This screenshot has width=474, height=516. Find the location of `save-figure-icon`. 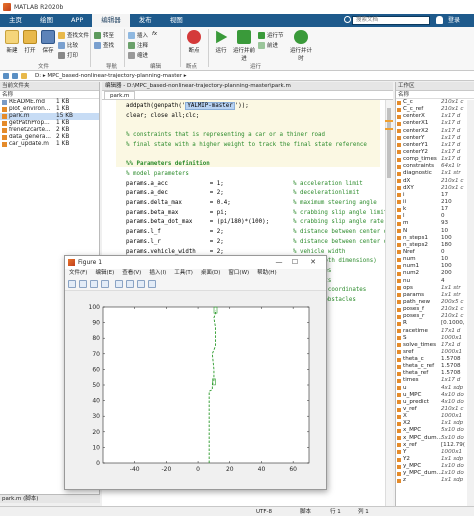

save-figure-icon is located at coordinates (94, 284).